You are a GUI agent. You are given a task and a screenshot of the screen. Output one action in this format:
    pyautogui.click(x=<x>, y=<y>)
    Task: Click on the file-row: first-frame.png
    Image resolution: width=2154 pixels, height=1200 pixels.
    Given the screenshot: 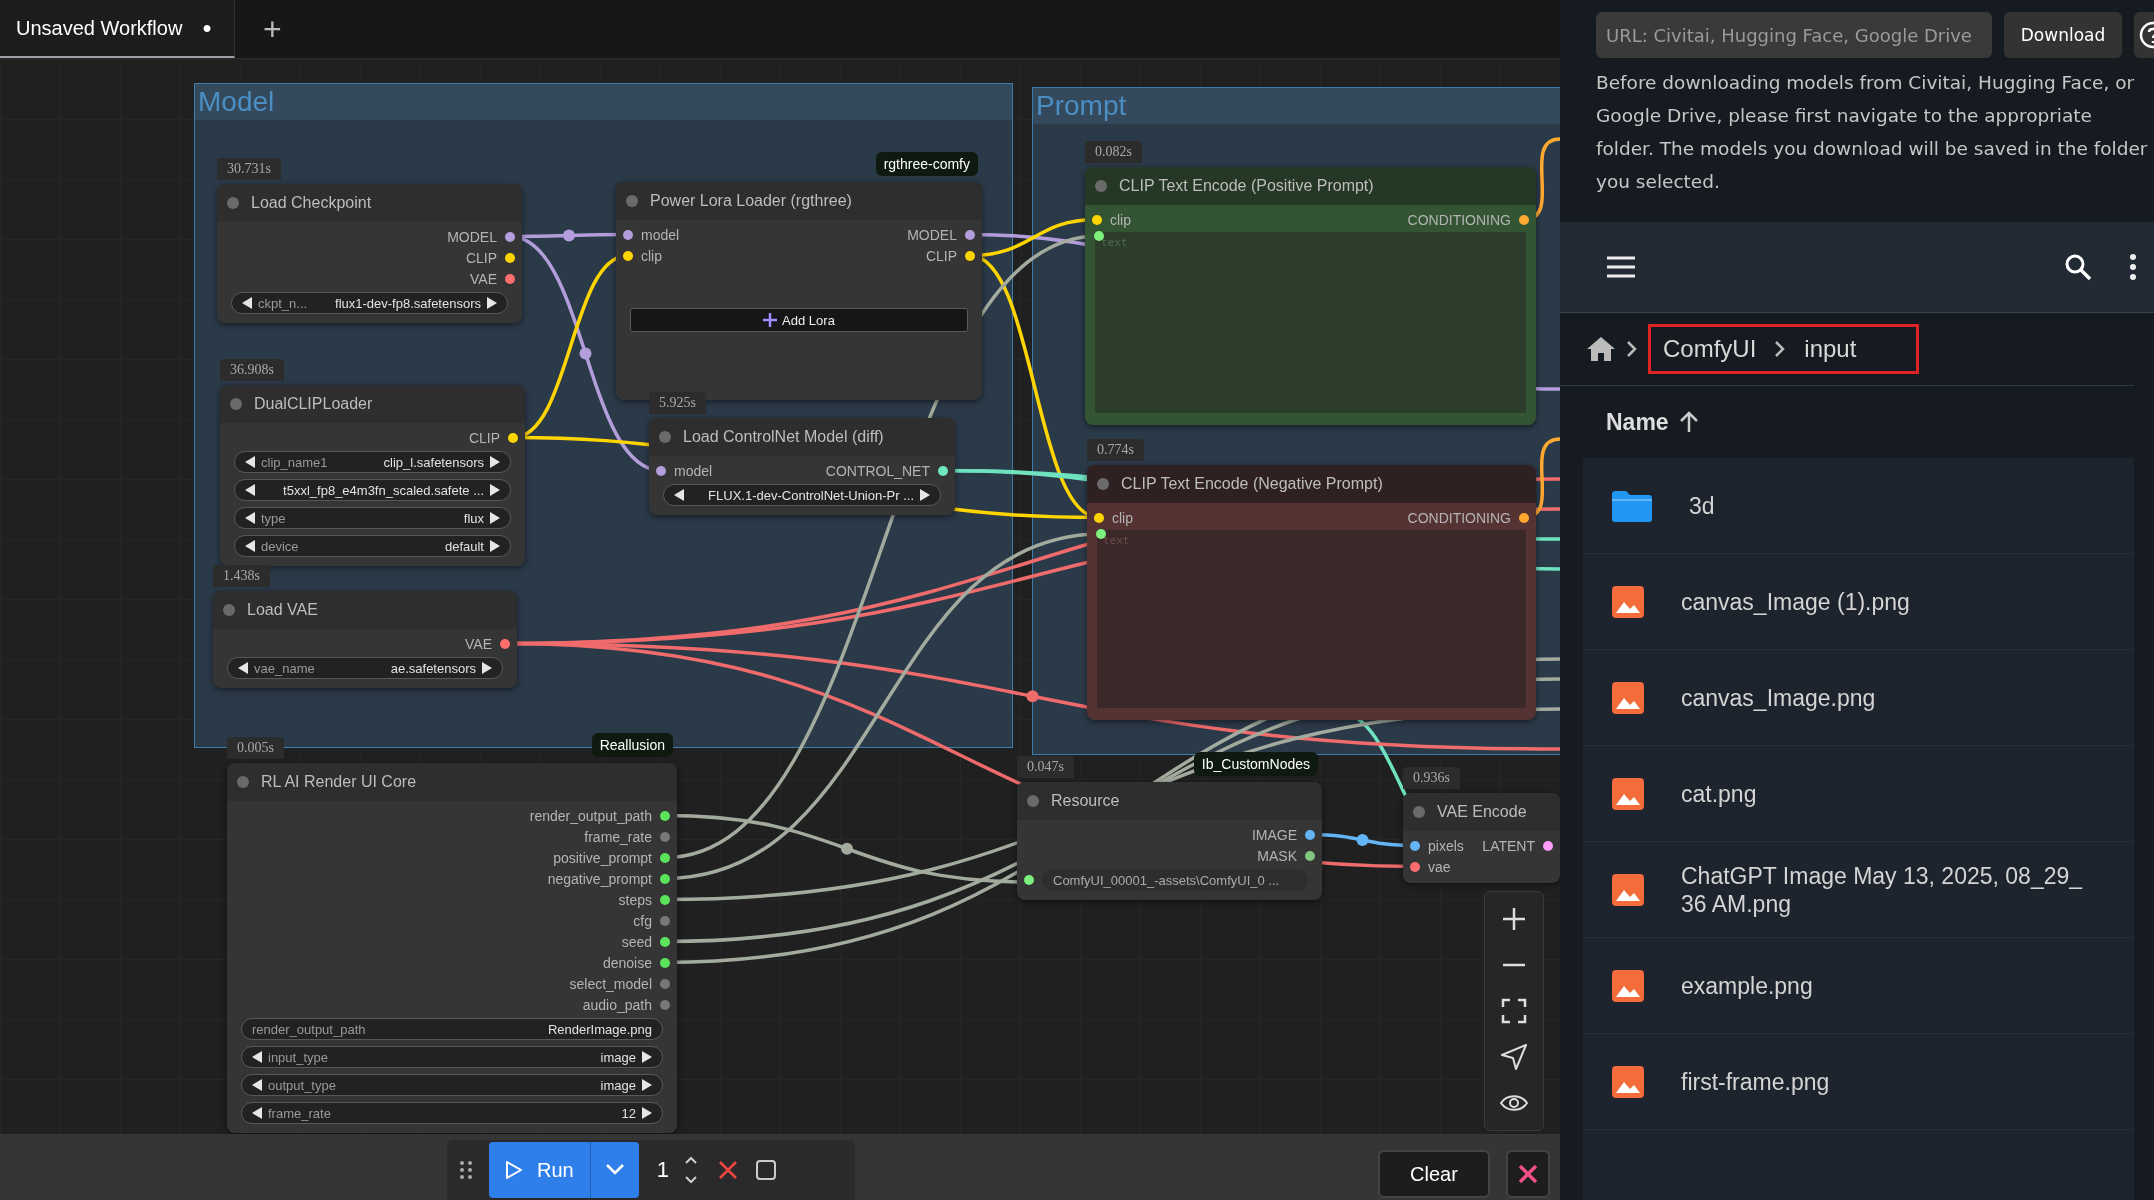 What is the action you would take?
    pyautogui.click(x=1858, y=1082)
    